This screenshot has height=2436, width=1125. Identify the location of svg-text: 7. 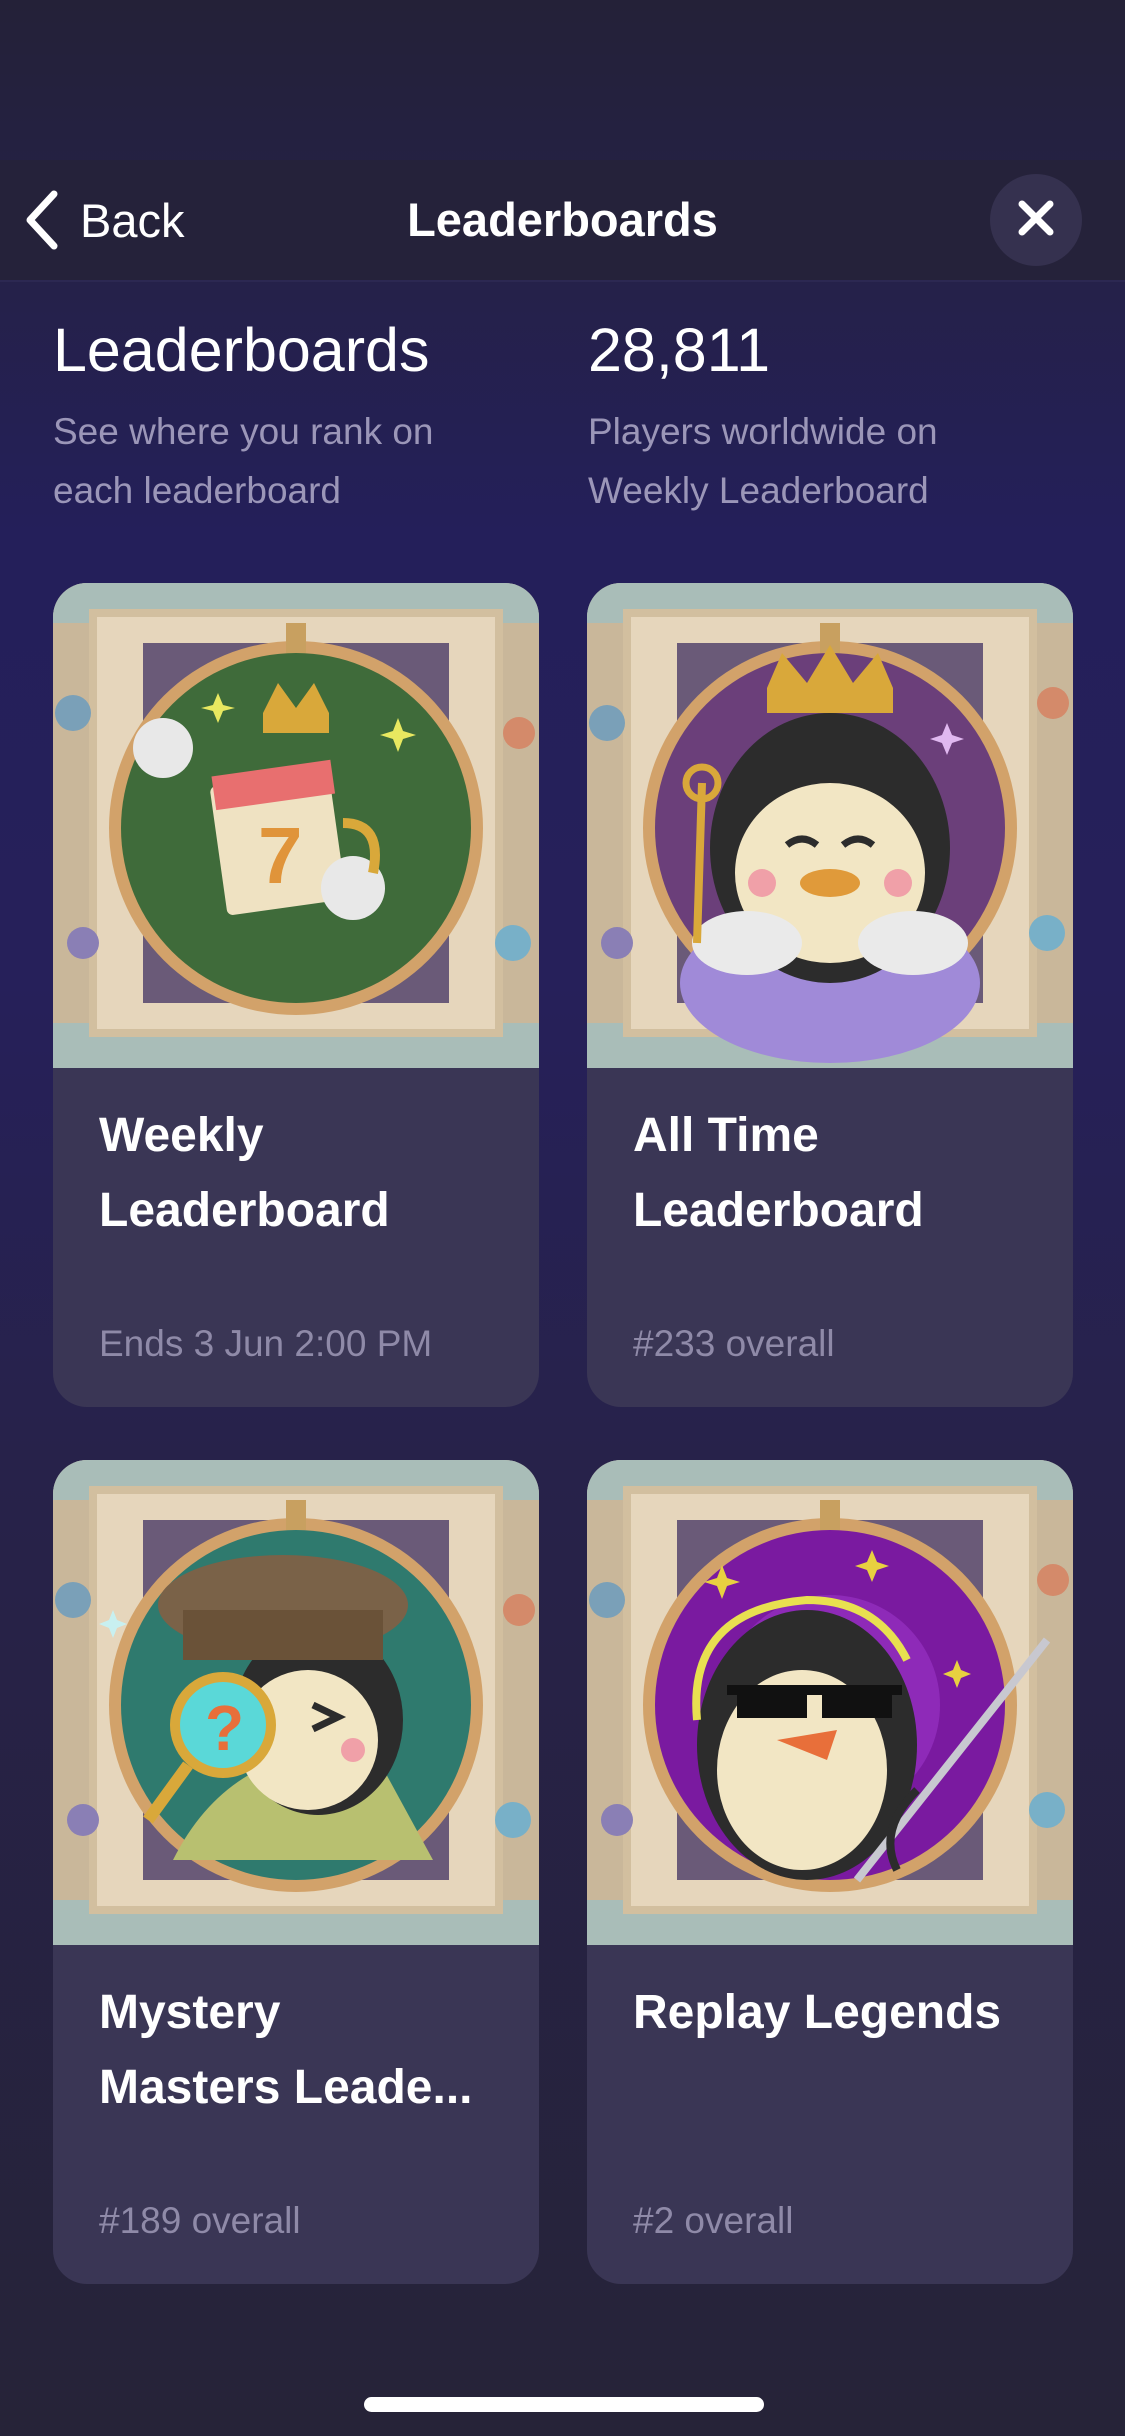
(280, 855).